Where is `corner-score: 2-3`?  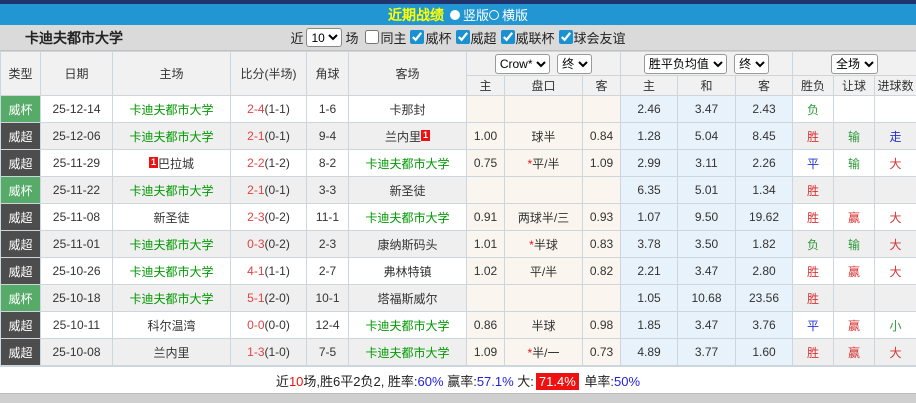 corner-score: 2-3 is located at coordinates (327, 244).